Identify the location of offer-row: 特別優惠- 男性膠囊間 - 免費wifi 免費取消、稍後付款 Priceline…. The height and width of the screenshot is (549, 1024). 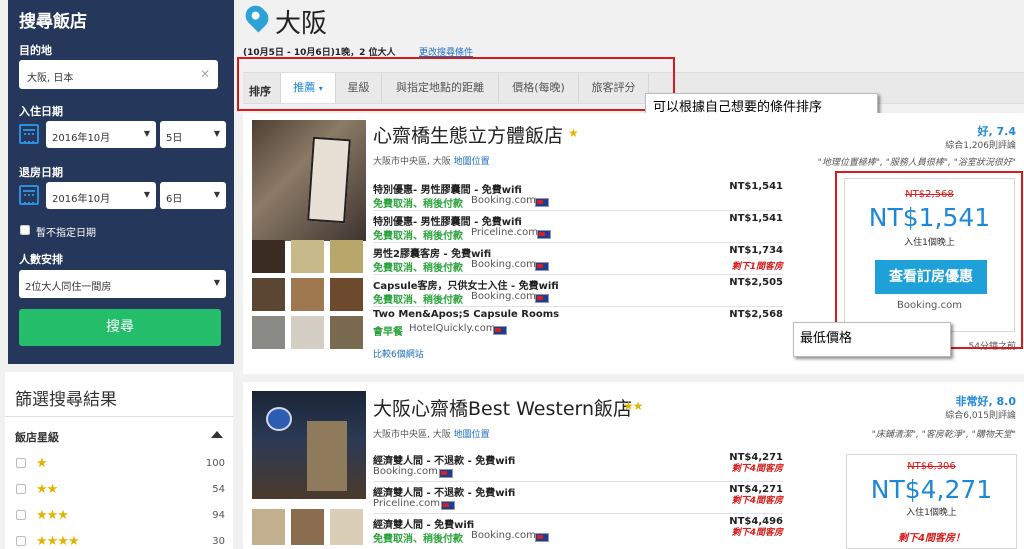
(578, 227).